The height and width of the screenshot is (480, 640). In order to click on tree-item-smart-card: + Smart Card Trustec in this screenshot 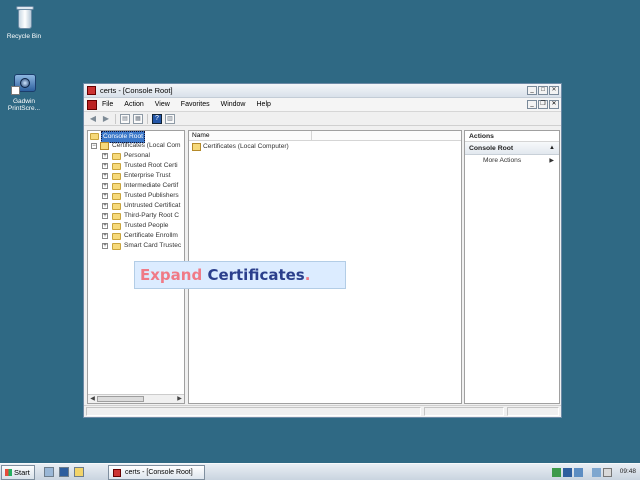, I will do `click(136, 246)`.